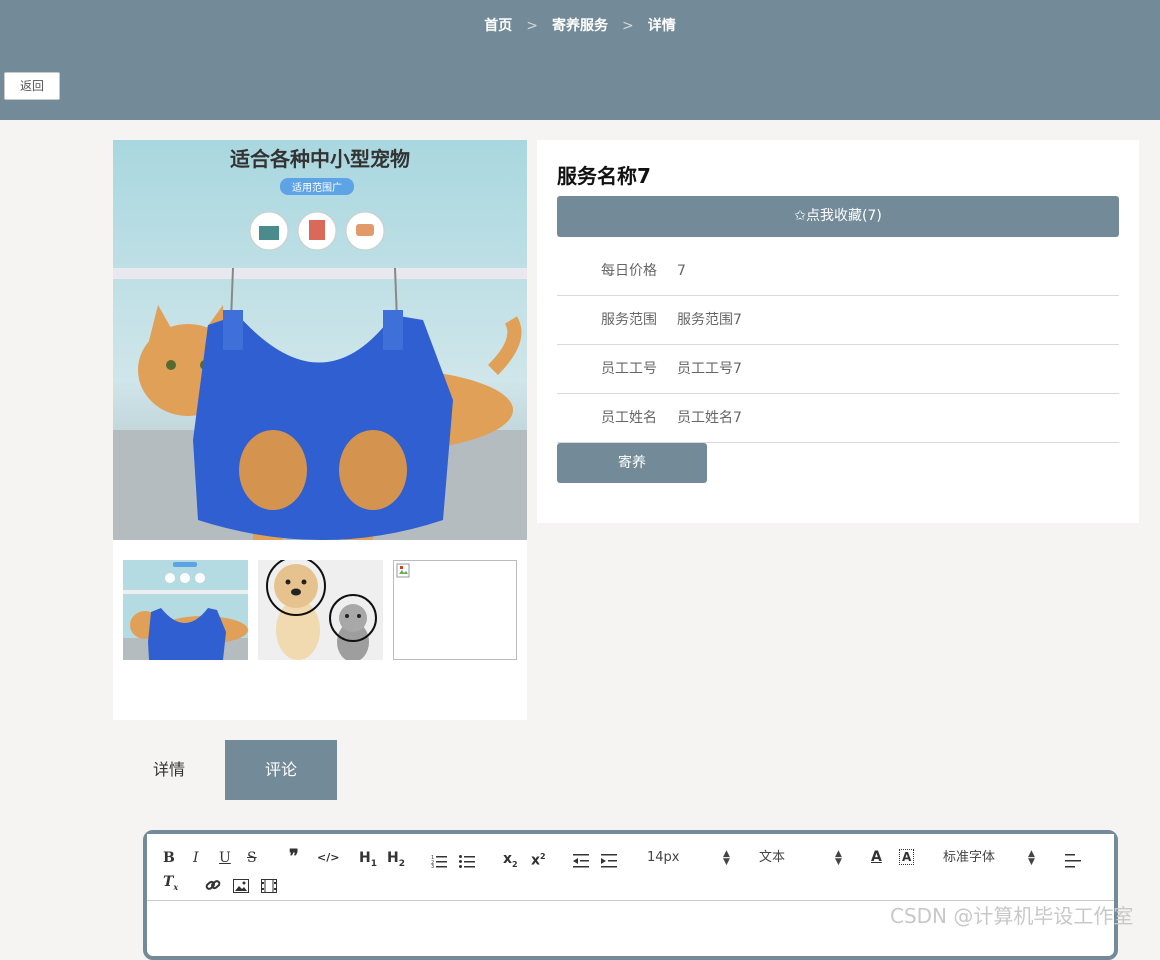 Image resolution: width=1160 pixels, height=960 pixels. What do you see at coordinates (368, 858) in the screenshot?
I see `h1-icon: H1` at bounding box center [368, 858].